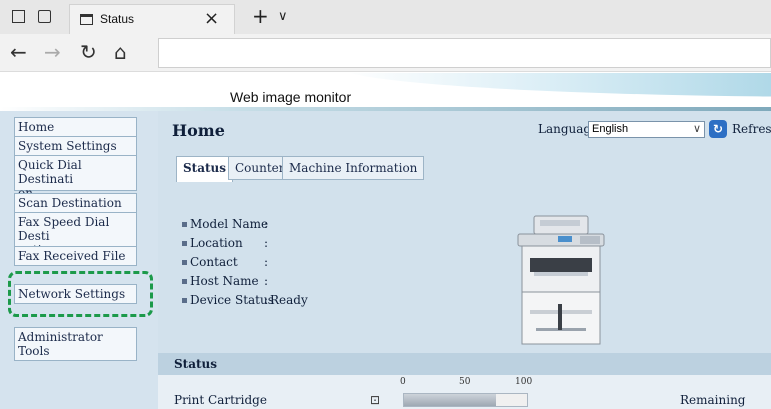 Image resolution: width=771 pixels, height=409 pixels. What do you see at coordinates (52, 52) in the screenshot?
I see `forward-icon: →` at bounding box center [52, 52].